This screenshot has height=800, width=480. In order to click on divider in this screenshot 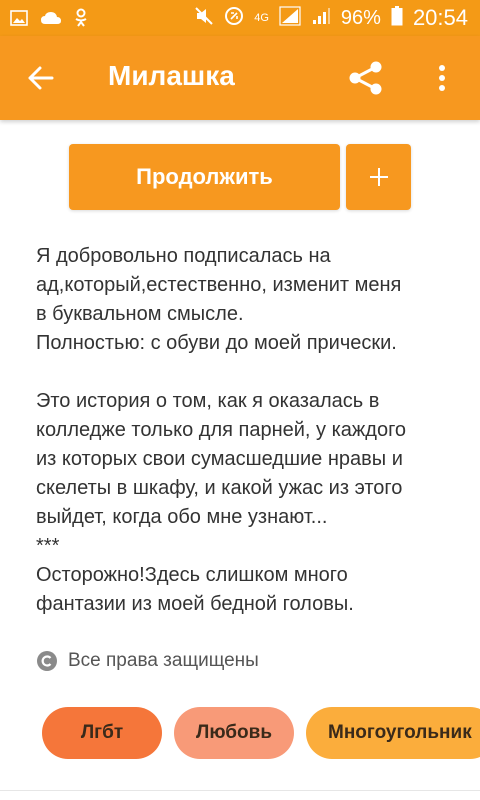, I will do `click(240, 790)`.